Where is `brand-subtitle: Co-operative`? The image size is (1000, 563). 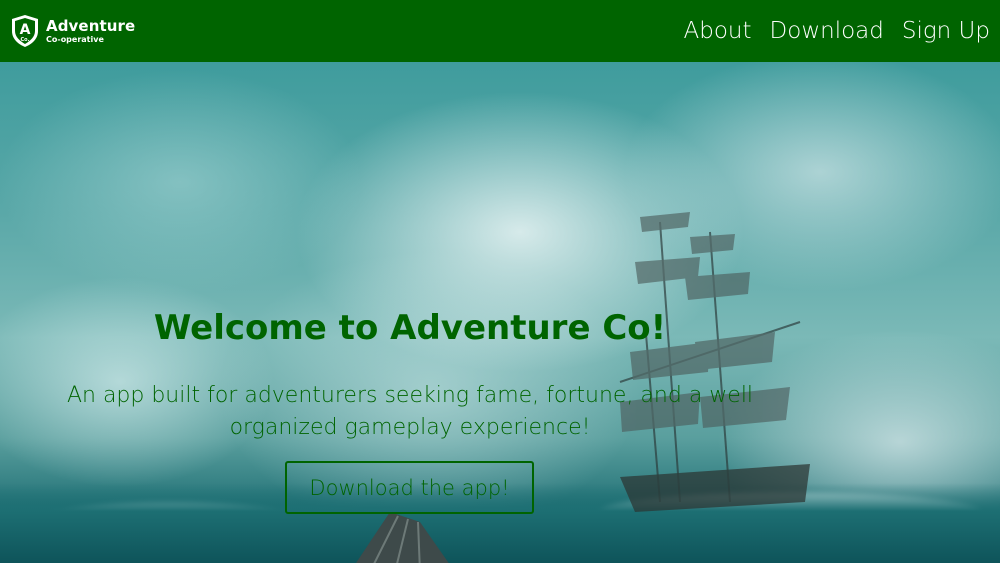 brand-subtitle: Co-operative is located at coordinates (75, 39).